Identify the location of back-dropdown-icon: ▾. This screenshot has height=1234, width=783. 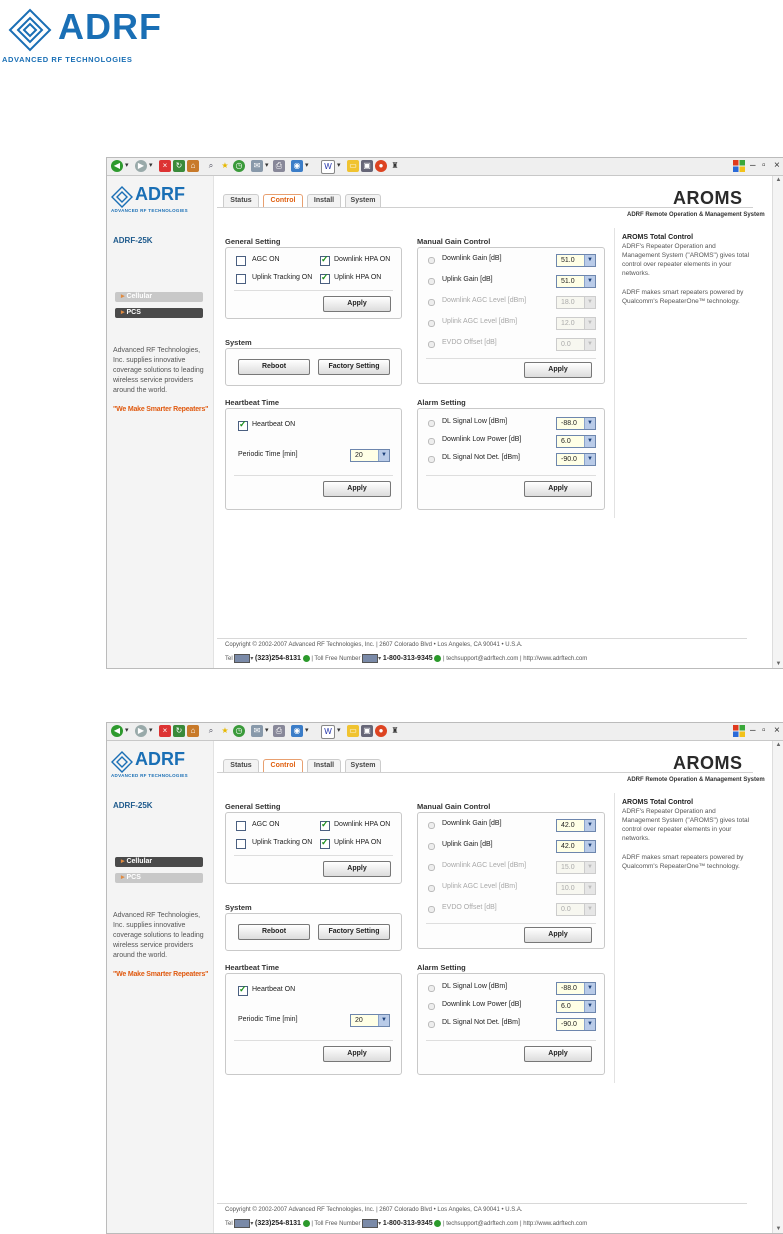
(127, 731).